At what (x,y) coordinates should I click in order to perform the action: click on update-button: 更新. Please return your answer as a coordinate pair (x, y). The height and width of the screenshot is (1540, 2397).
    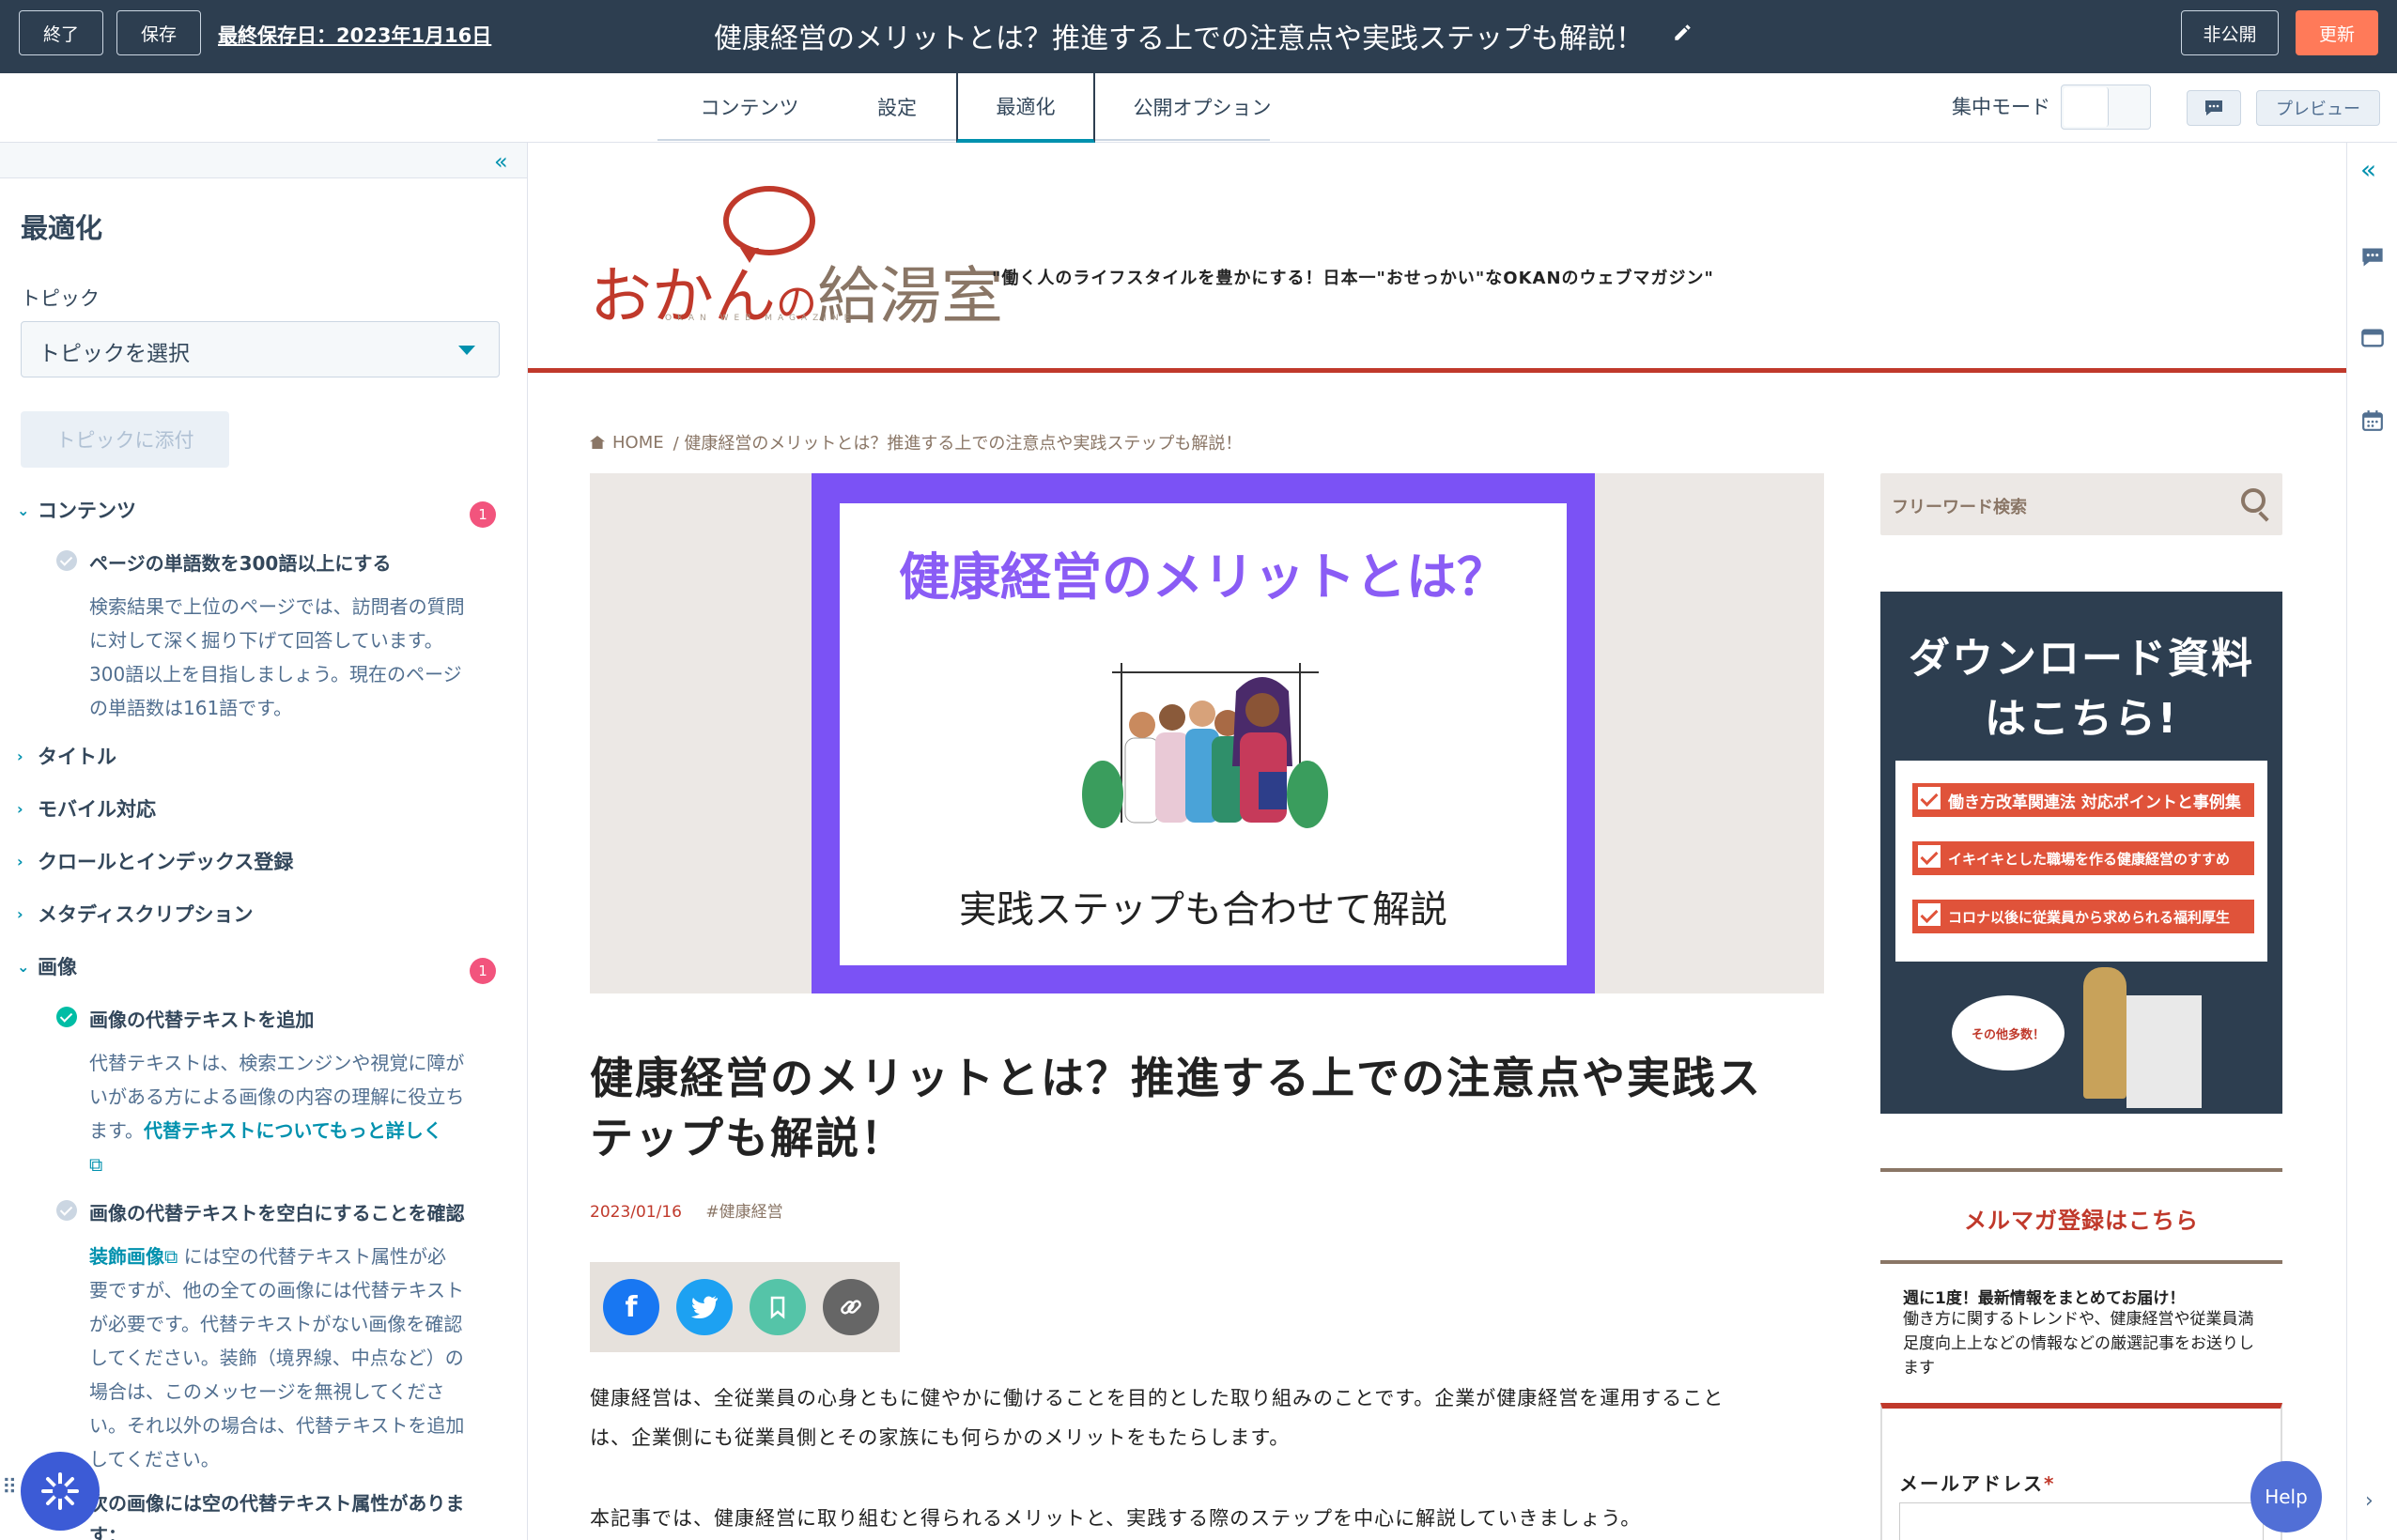
    Looking at the image, I should click on (2337, 32).